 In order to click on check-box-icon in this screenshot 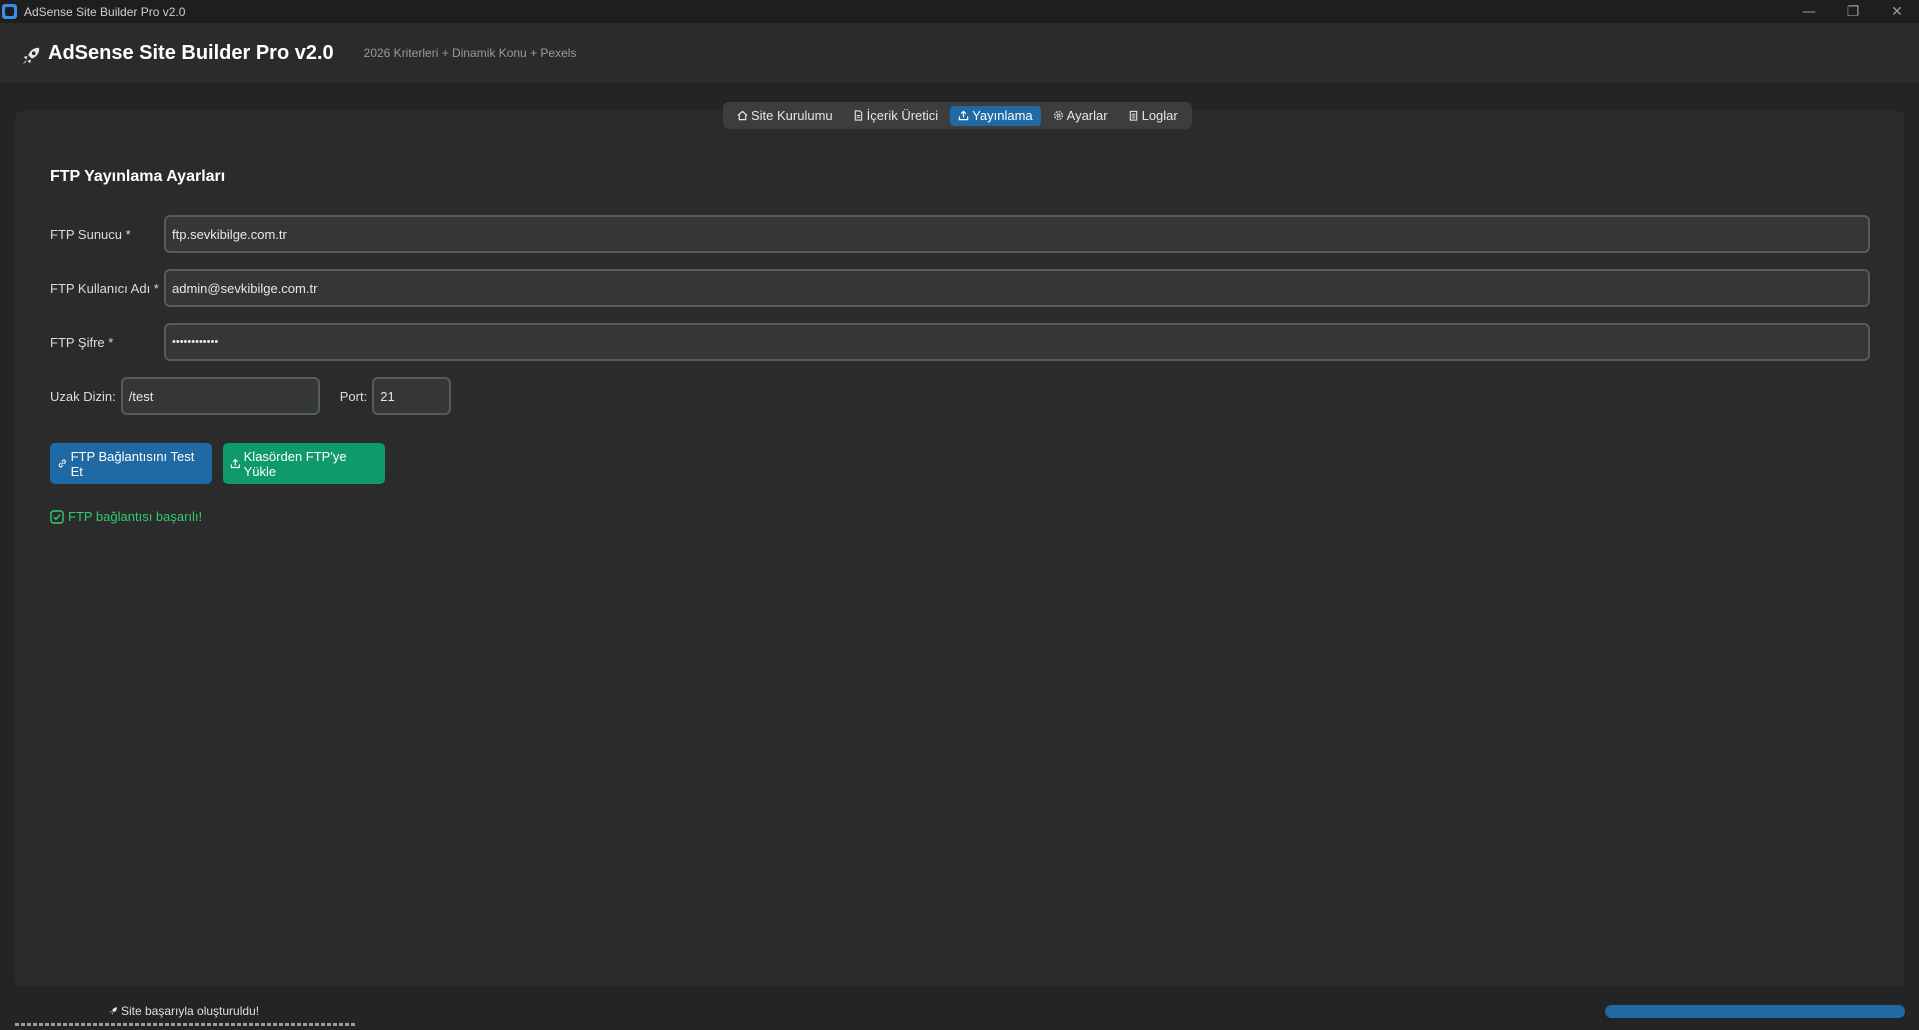, I will do `click(57, 516)`.